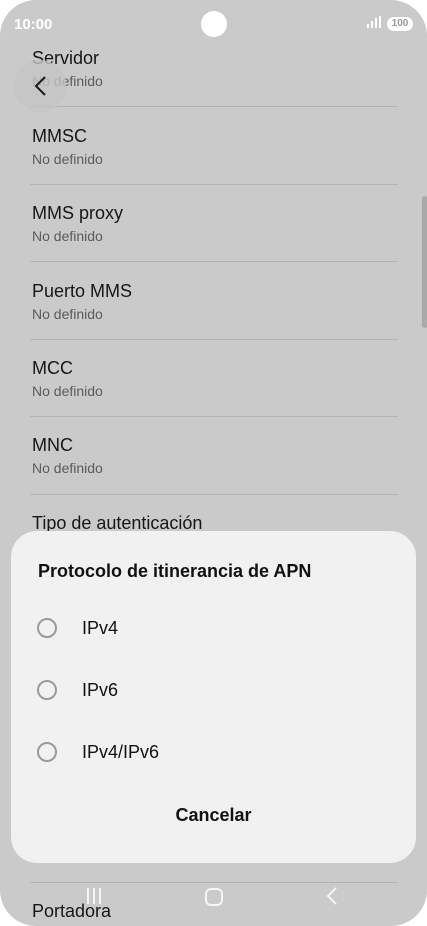 The height and width of the screenshot is (926, 427). Describe the element at coordinates (96, 898) in the screenshot. I see `recent-apps-icon` at that location.